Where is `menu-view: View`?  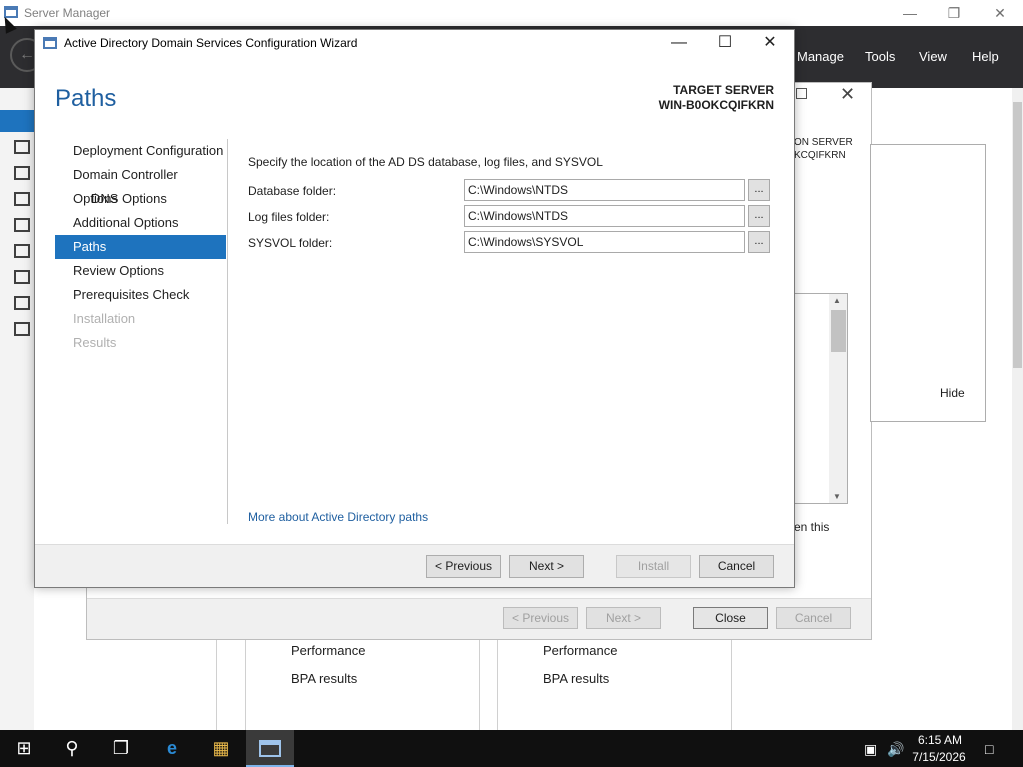 menu-view: View is located at coordinates (933, 56).